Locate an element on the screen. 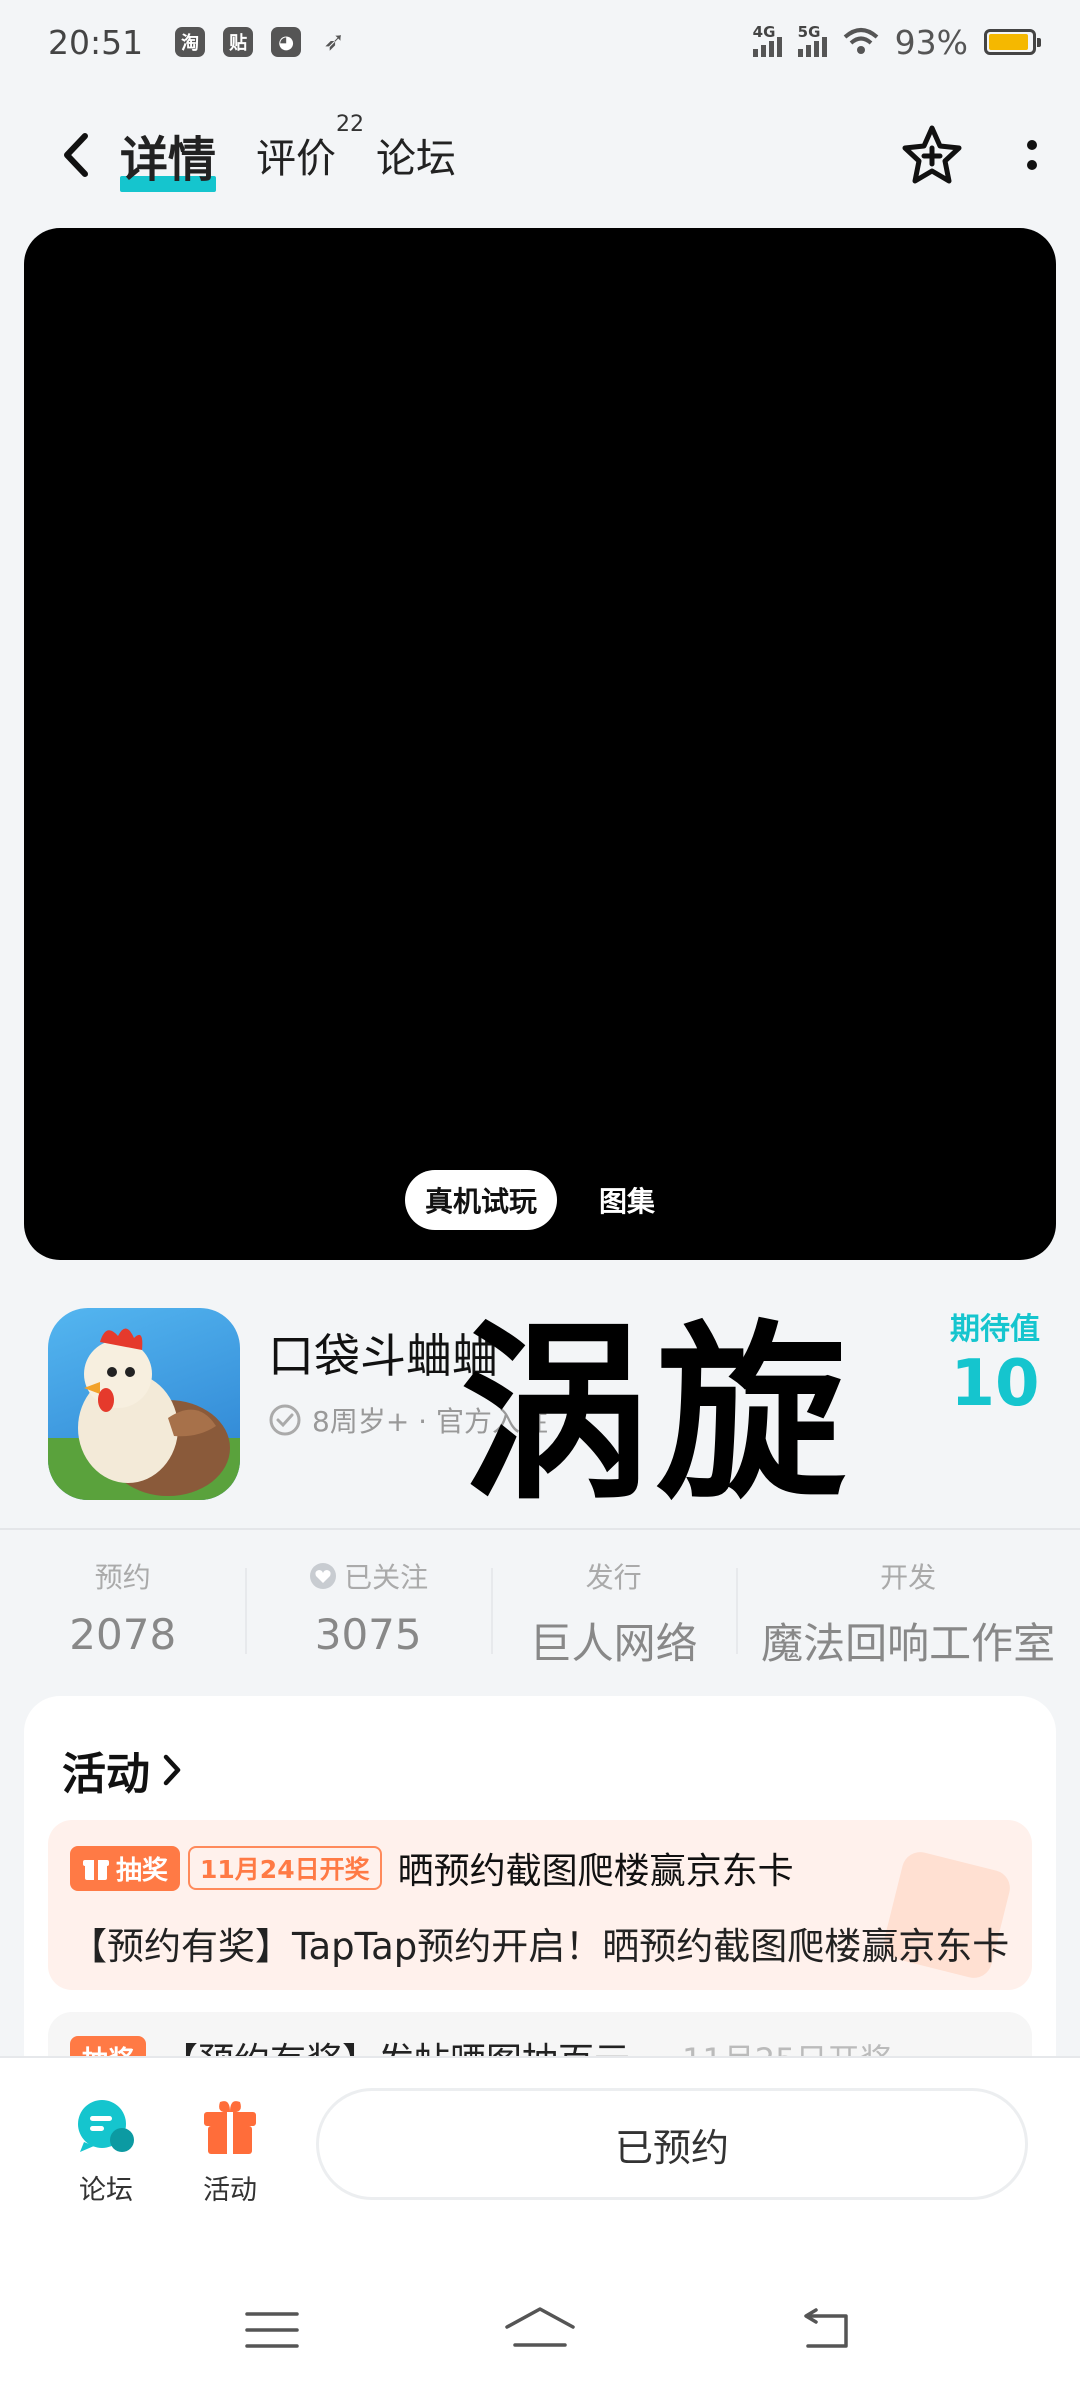 The width and height of the screenshot is (1080, 2400). verified-check-icon is located at coordinates (285, 1420).